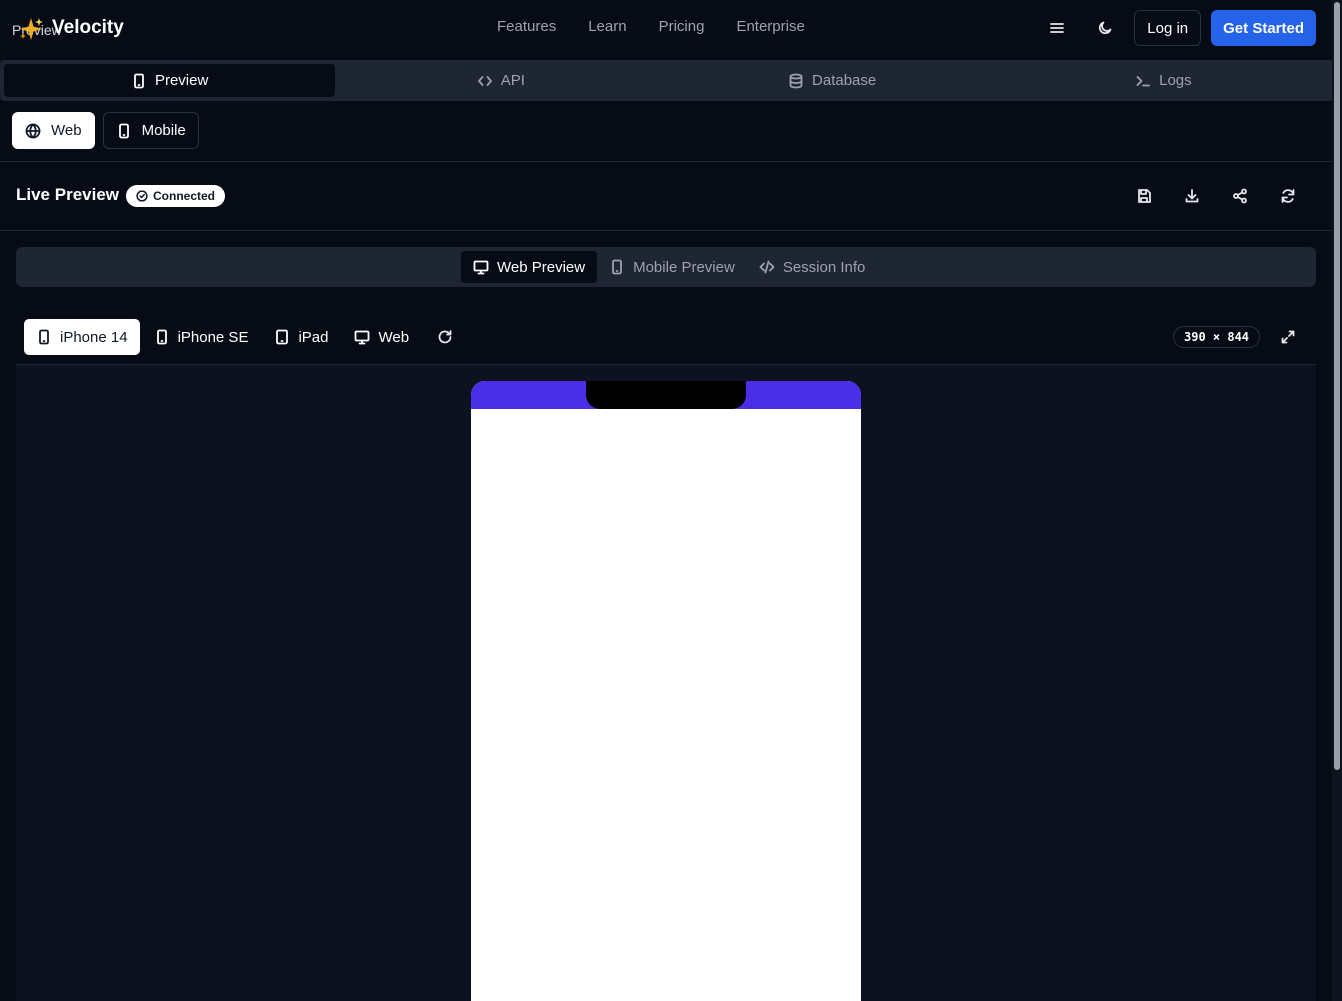  What do you see at coordinates (666, 395) in the screenshot?
I see `phone-notch` at bounding box center [666, 395].